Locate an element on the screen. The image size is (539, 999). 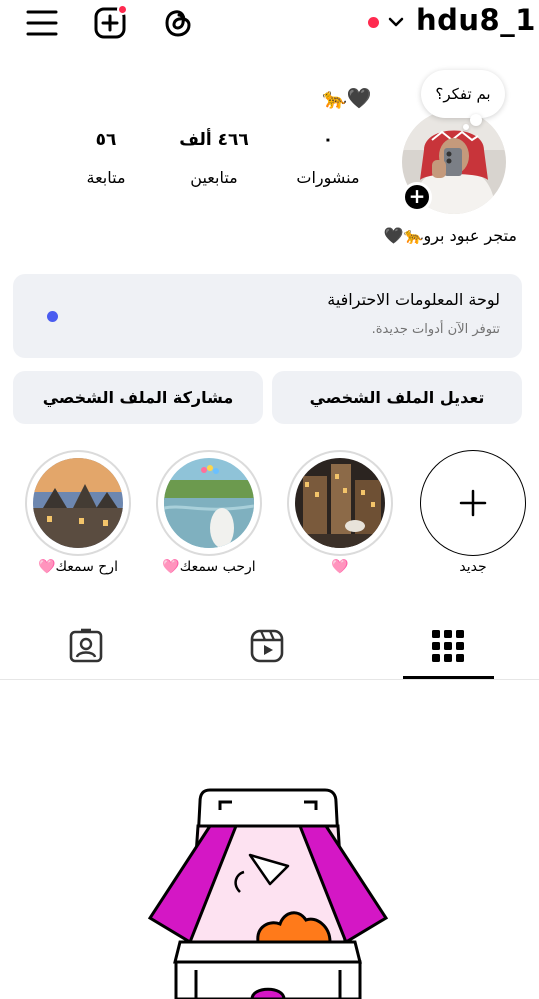
highlight-new: جديد is located at coordinates (473, 512).